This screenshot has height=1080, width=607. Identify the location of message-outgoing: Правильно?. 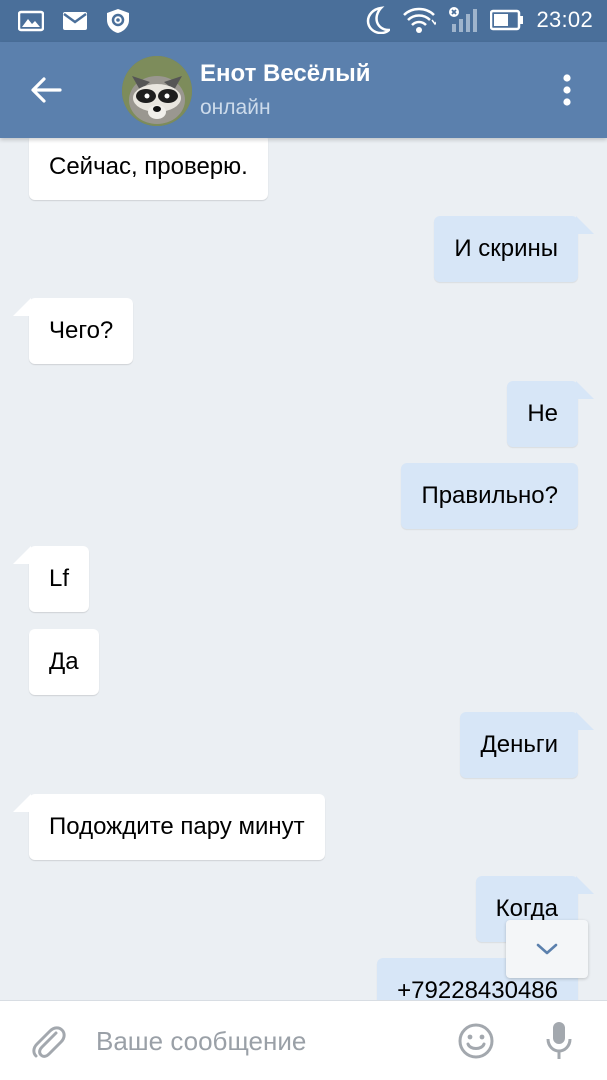
(489, 496).